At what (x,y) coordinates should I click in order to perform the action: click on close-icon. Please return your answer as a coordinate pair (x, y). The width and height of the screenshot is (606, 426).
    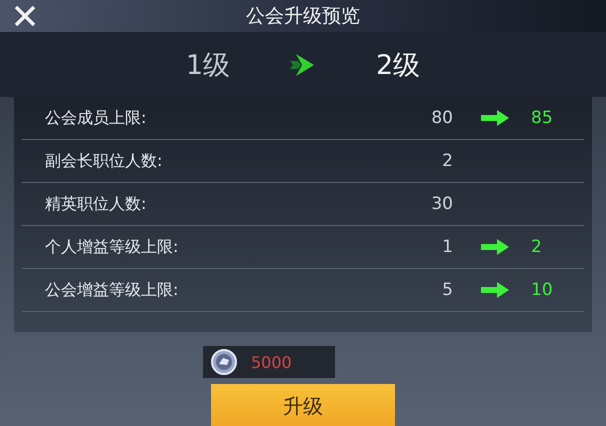
    Looking at the image, I should click on (25, 16).